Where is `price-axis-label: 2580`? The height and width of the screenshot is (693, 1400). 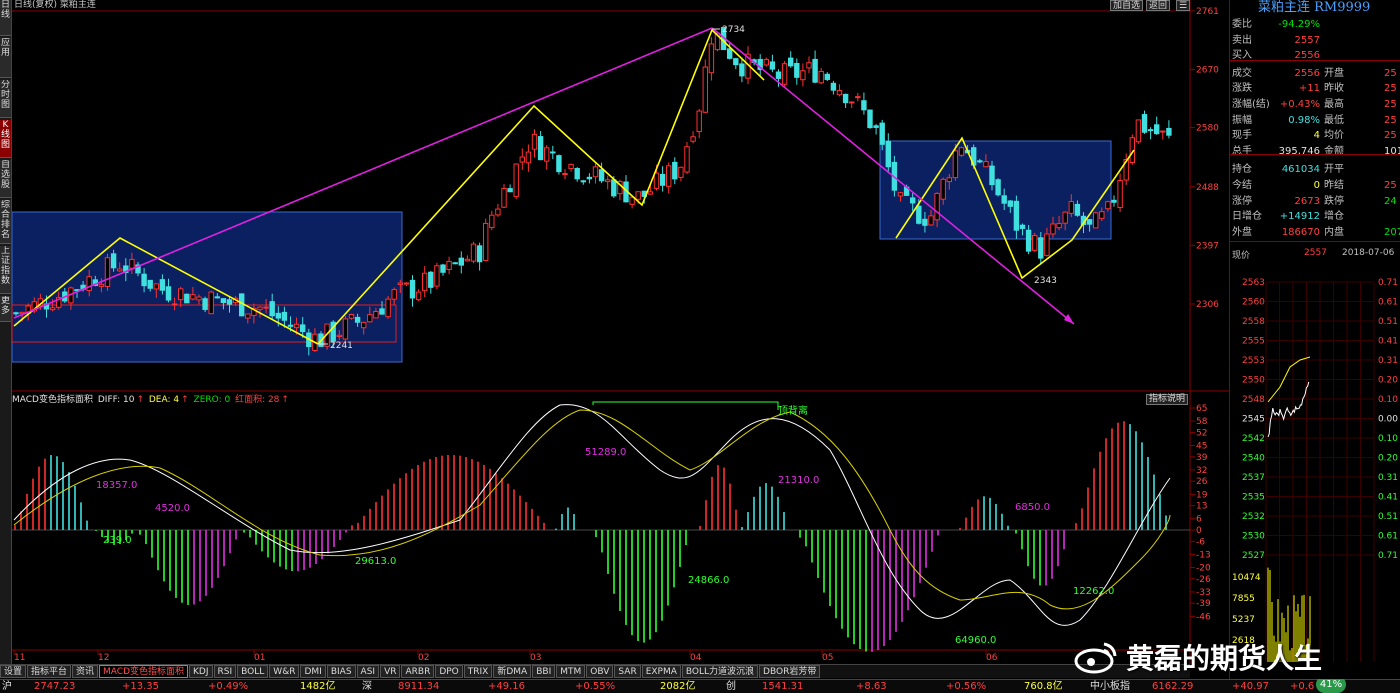
price-axis-label: 2580 is located at coordinates (1207, 129).